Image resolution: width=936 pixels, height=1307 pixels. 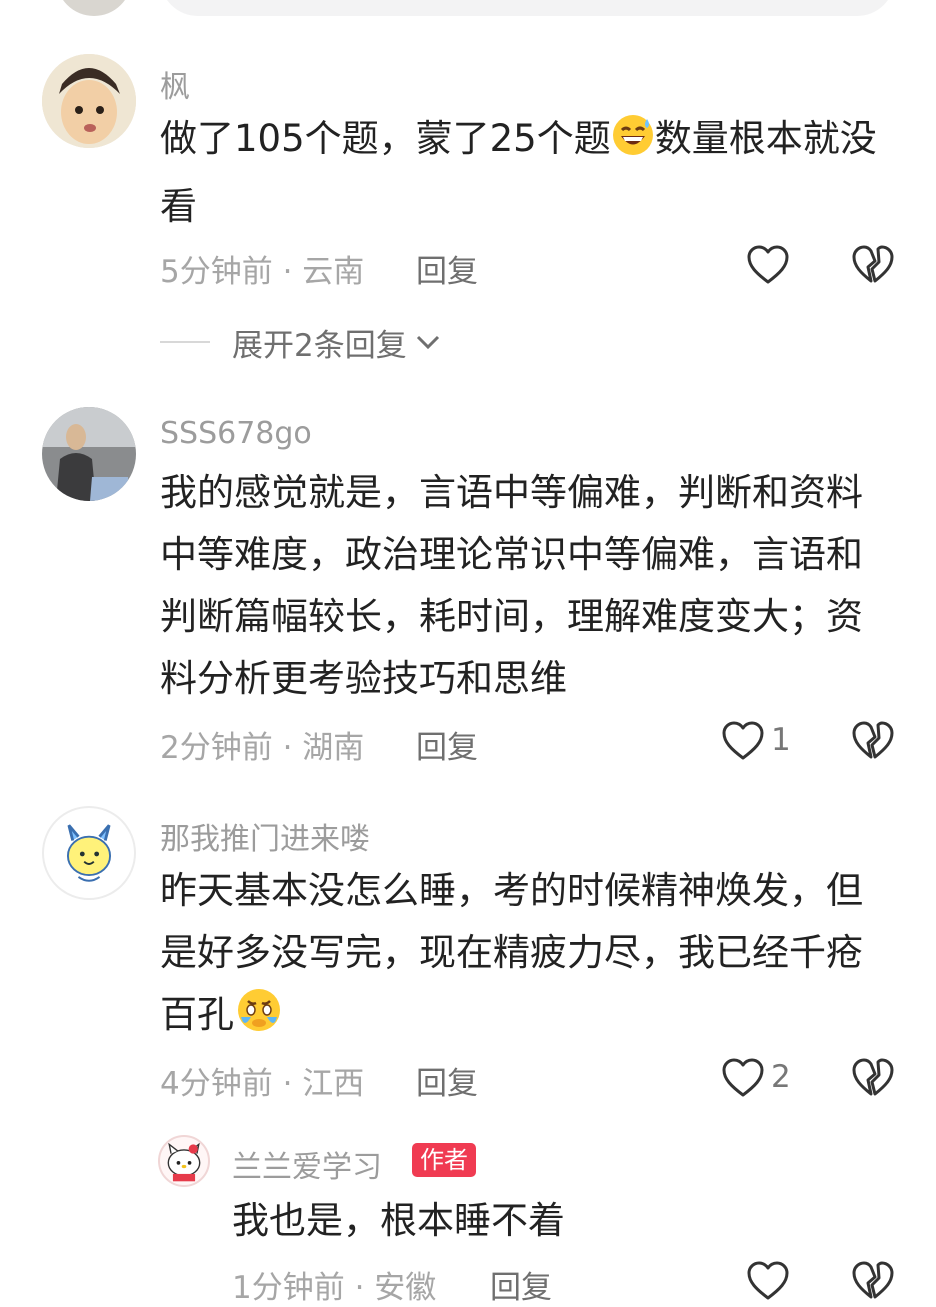 What do you see at coordinates (334, 1288) in the screenshot?
I see `reply-time-location: 1分钟前 · 安徽` at bounding box center [334, 1288].